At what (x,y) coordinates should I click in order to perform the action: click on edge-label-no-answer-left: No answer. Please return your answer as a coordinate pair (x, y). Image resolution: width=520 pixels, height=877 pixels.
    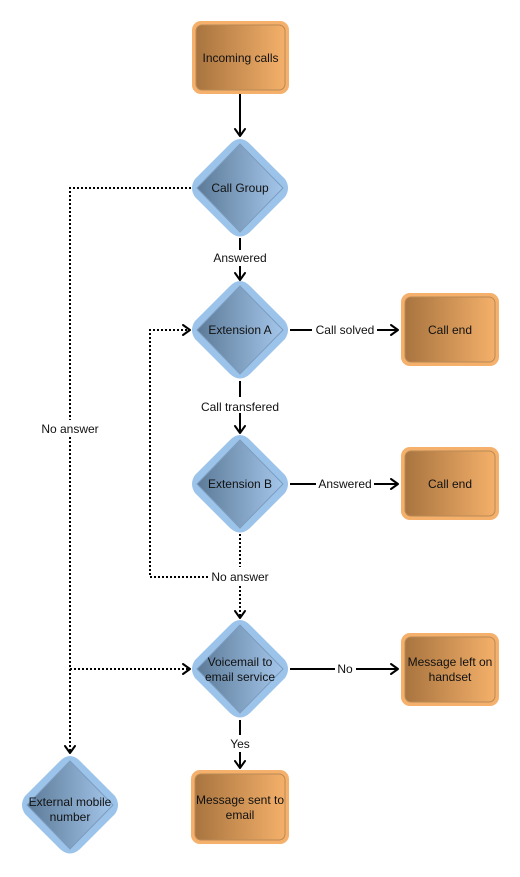
    Looking at the image, I should click on (69, 429).